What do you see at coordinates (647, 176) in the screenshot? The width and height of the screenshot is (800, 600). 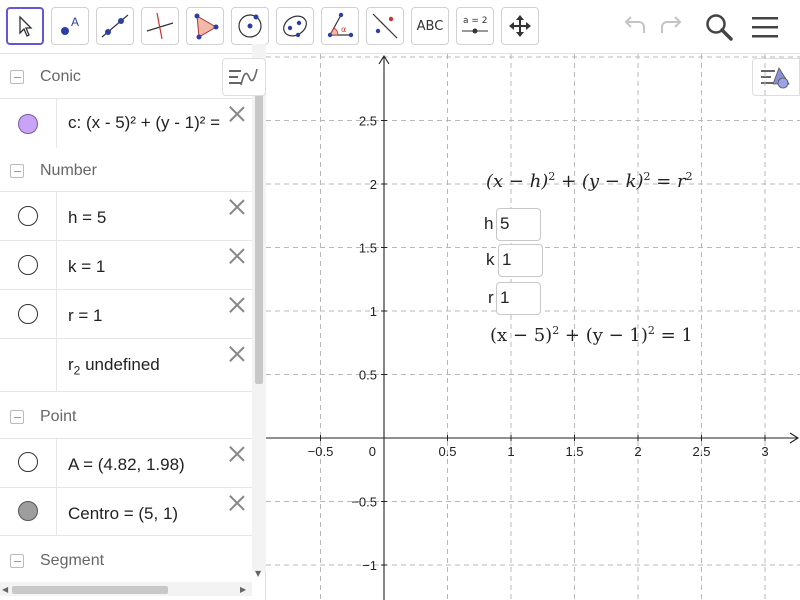 I see `general-eq-exp-b: 2` at bounding box center [647, 176].